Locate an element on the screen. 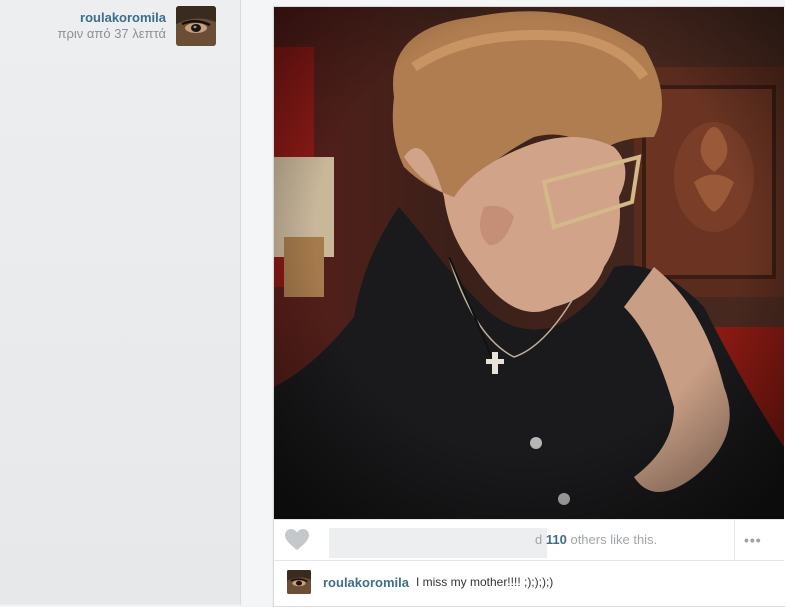 This screenshot has width=785, height=607. likes-summary: d 110 others like this. is located at coordinates (596, 539).